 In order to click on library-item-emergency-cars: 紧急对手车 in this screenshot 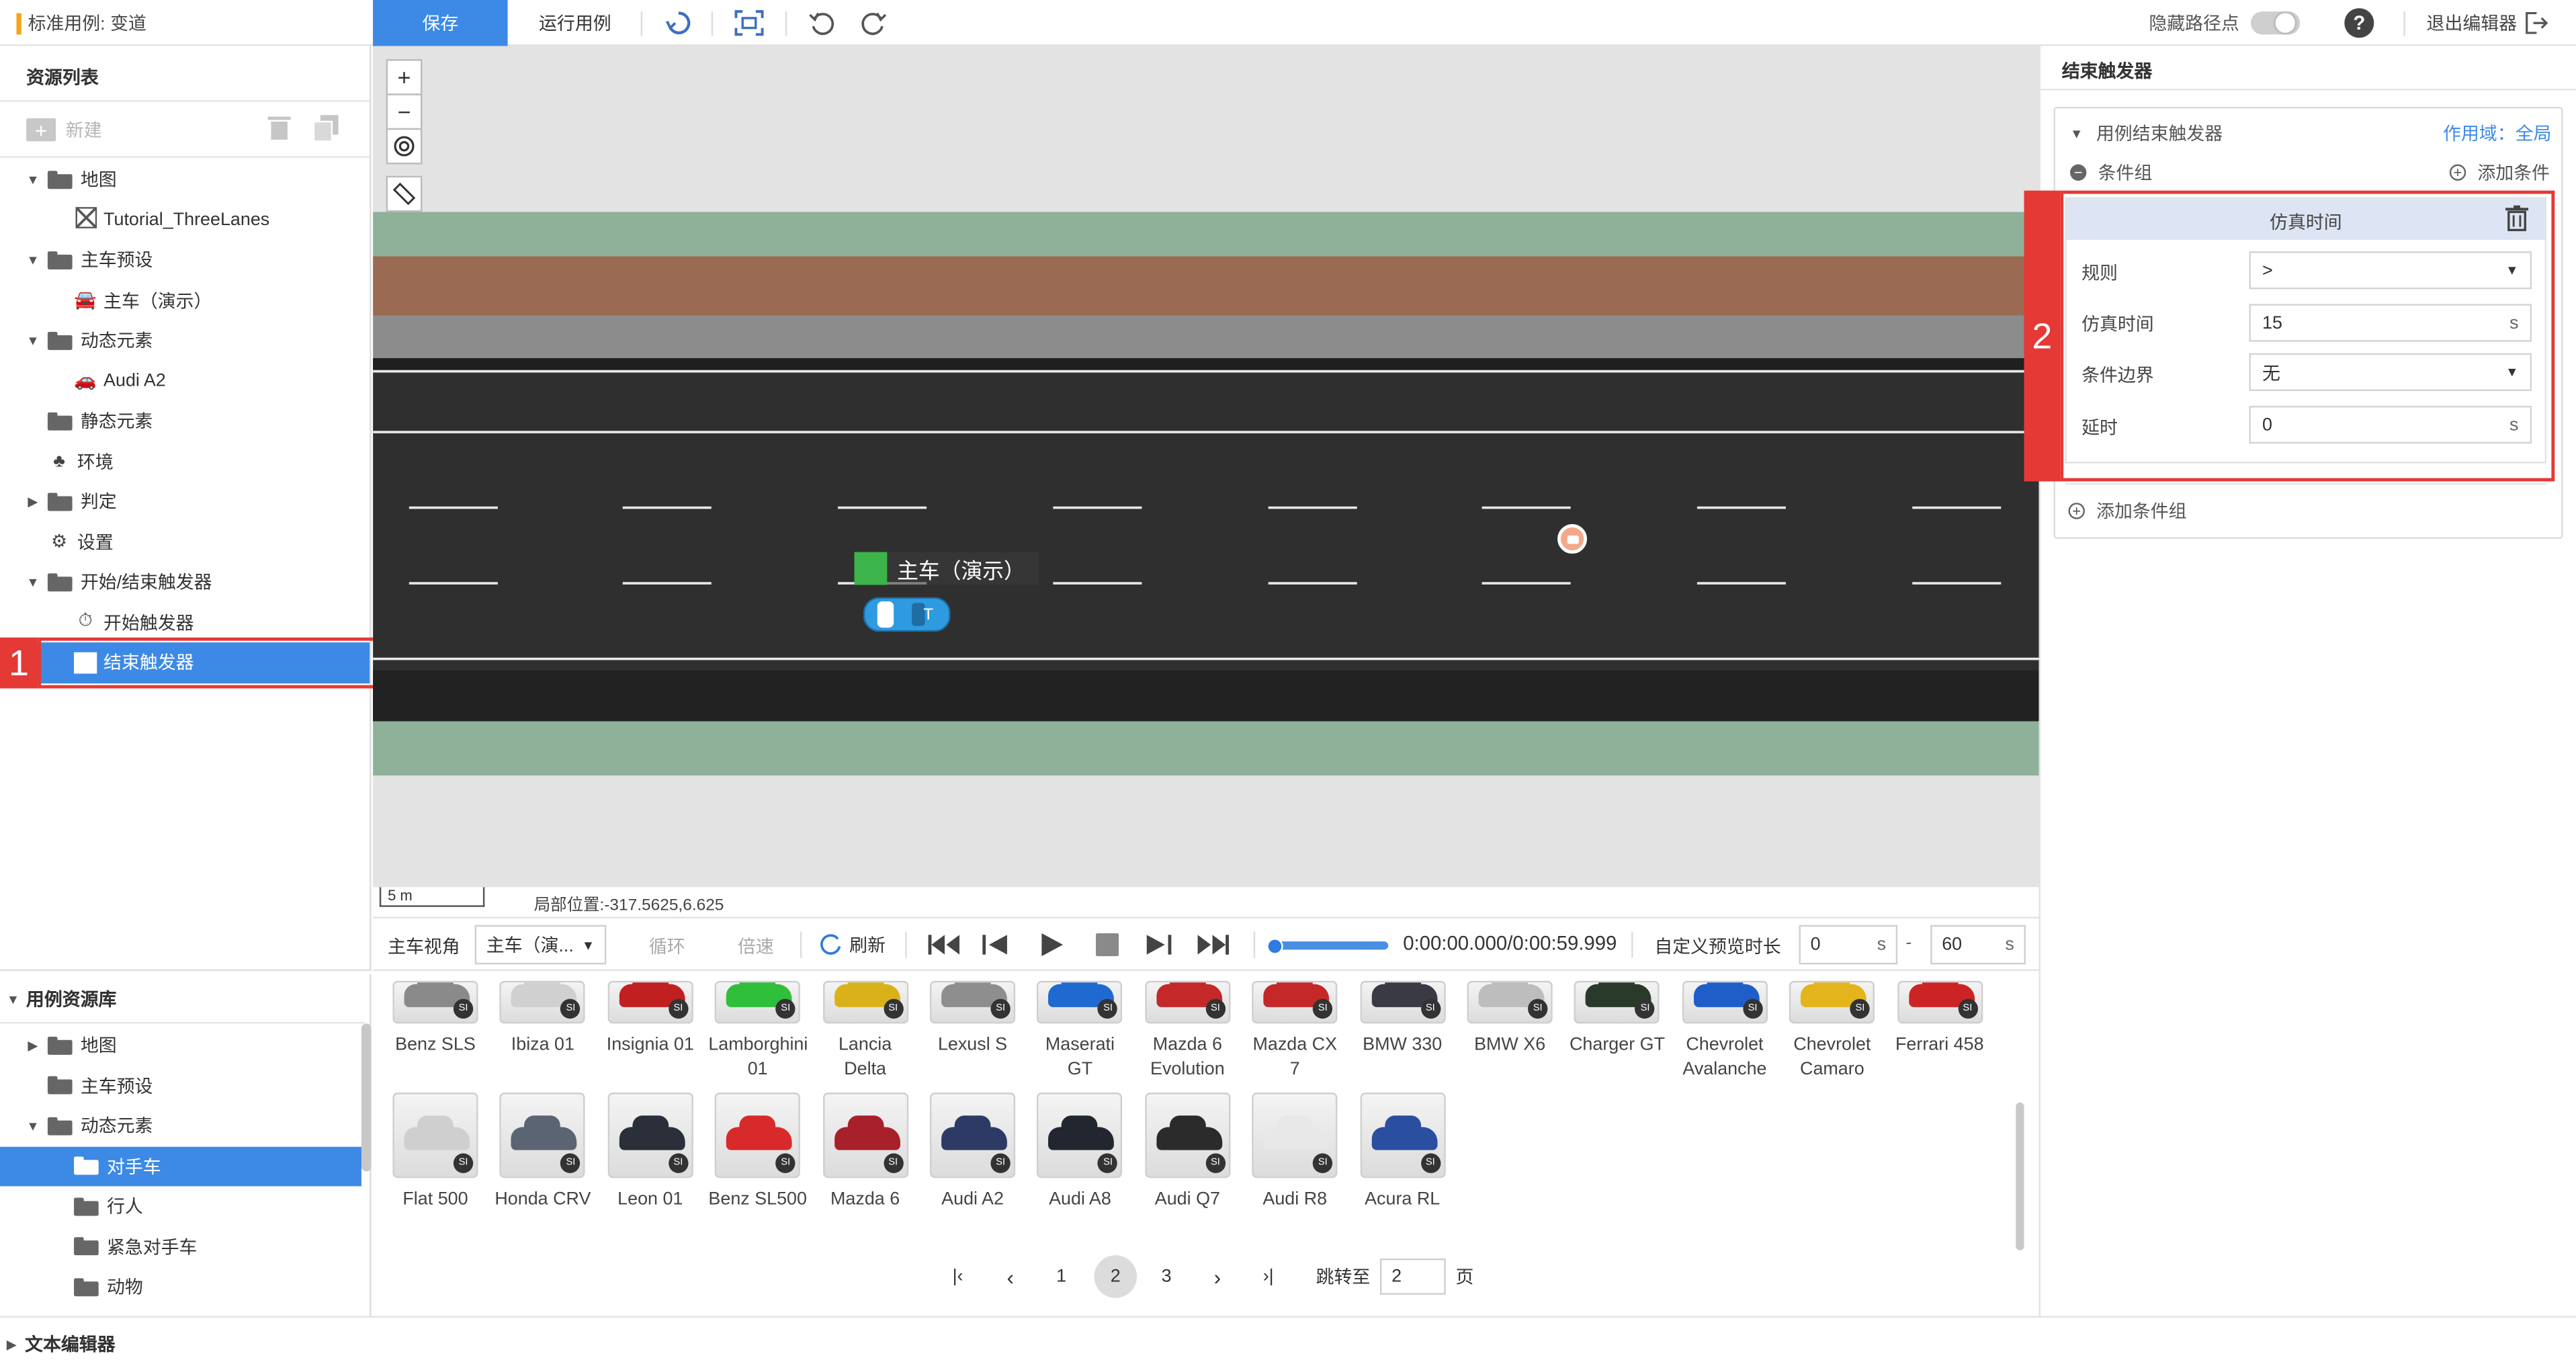, I will do `click(180, 1246)`.